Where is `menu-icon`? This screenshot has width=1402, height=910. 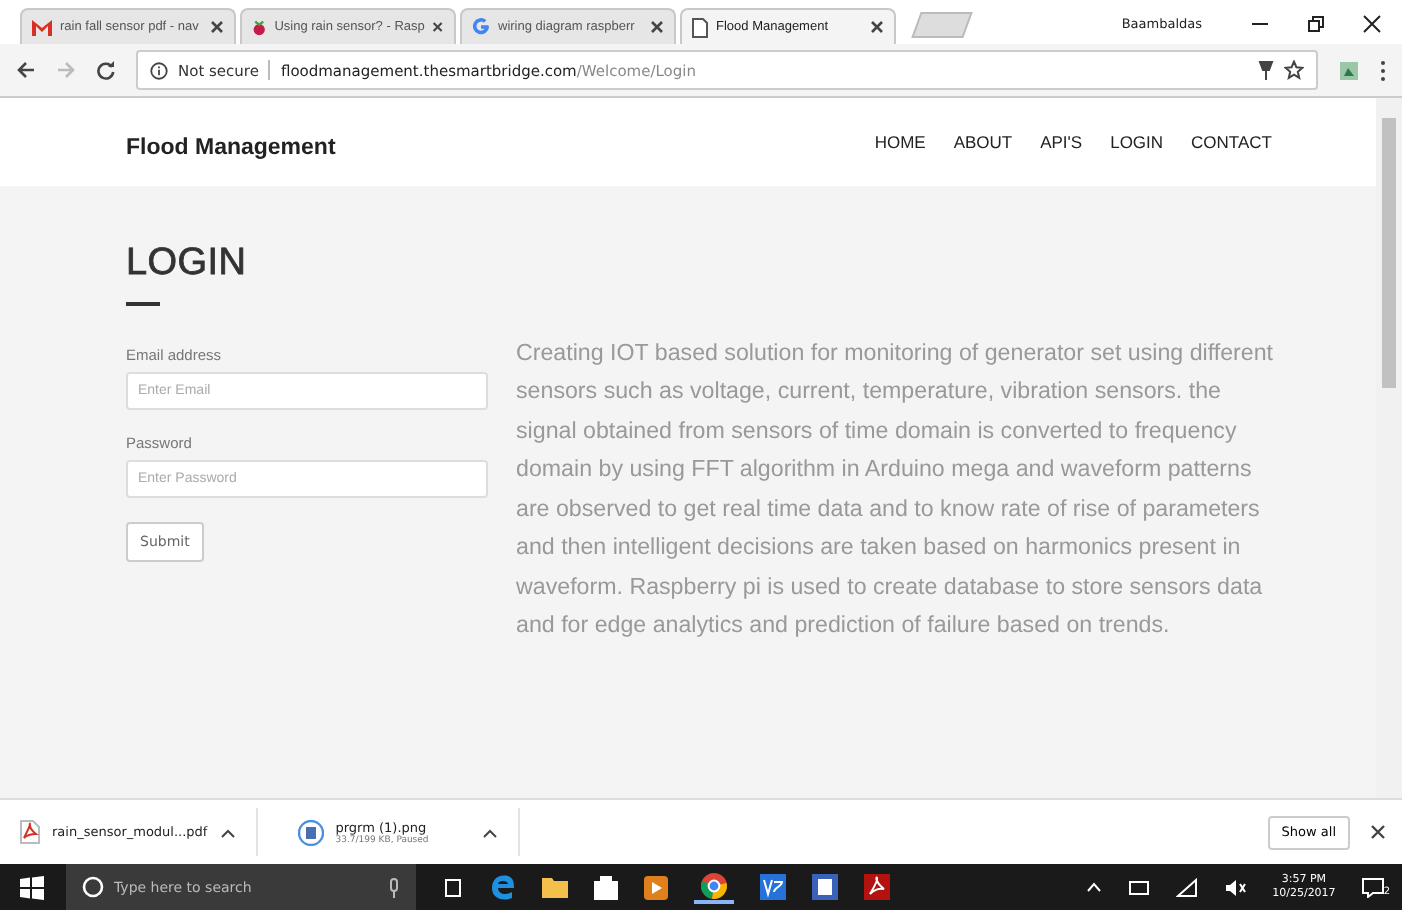 menu-icon is located at coordinates (1383, 70).